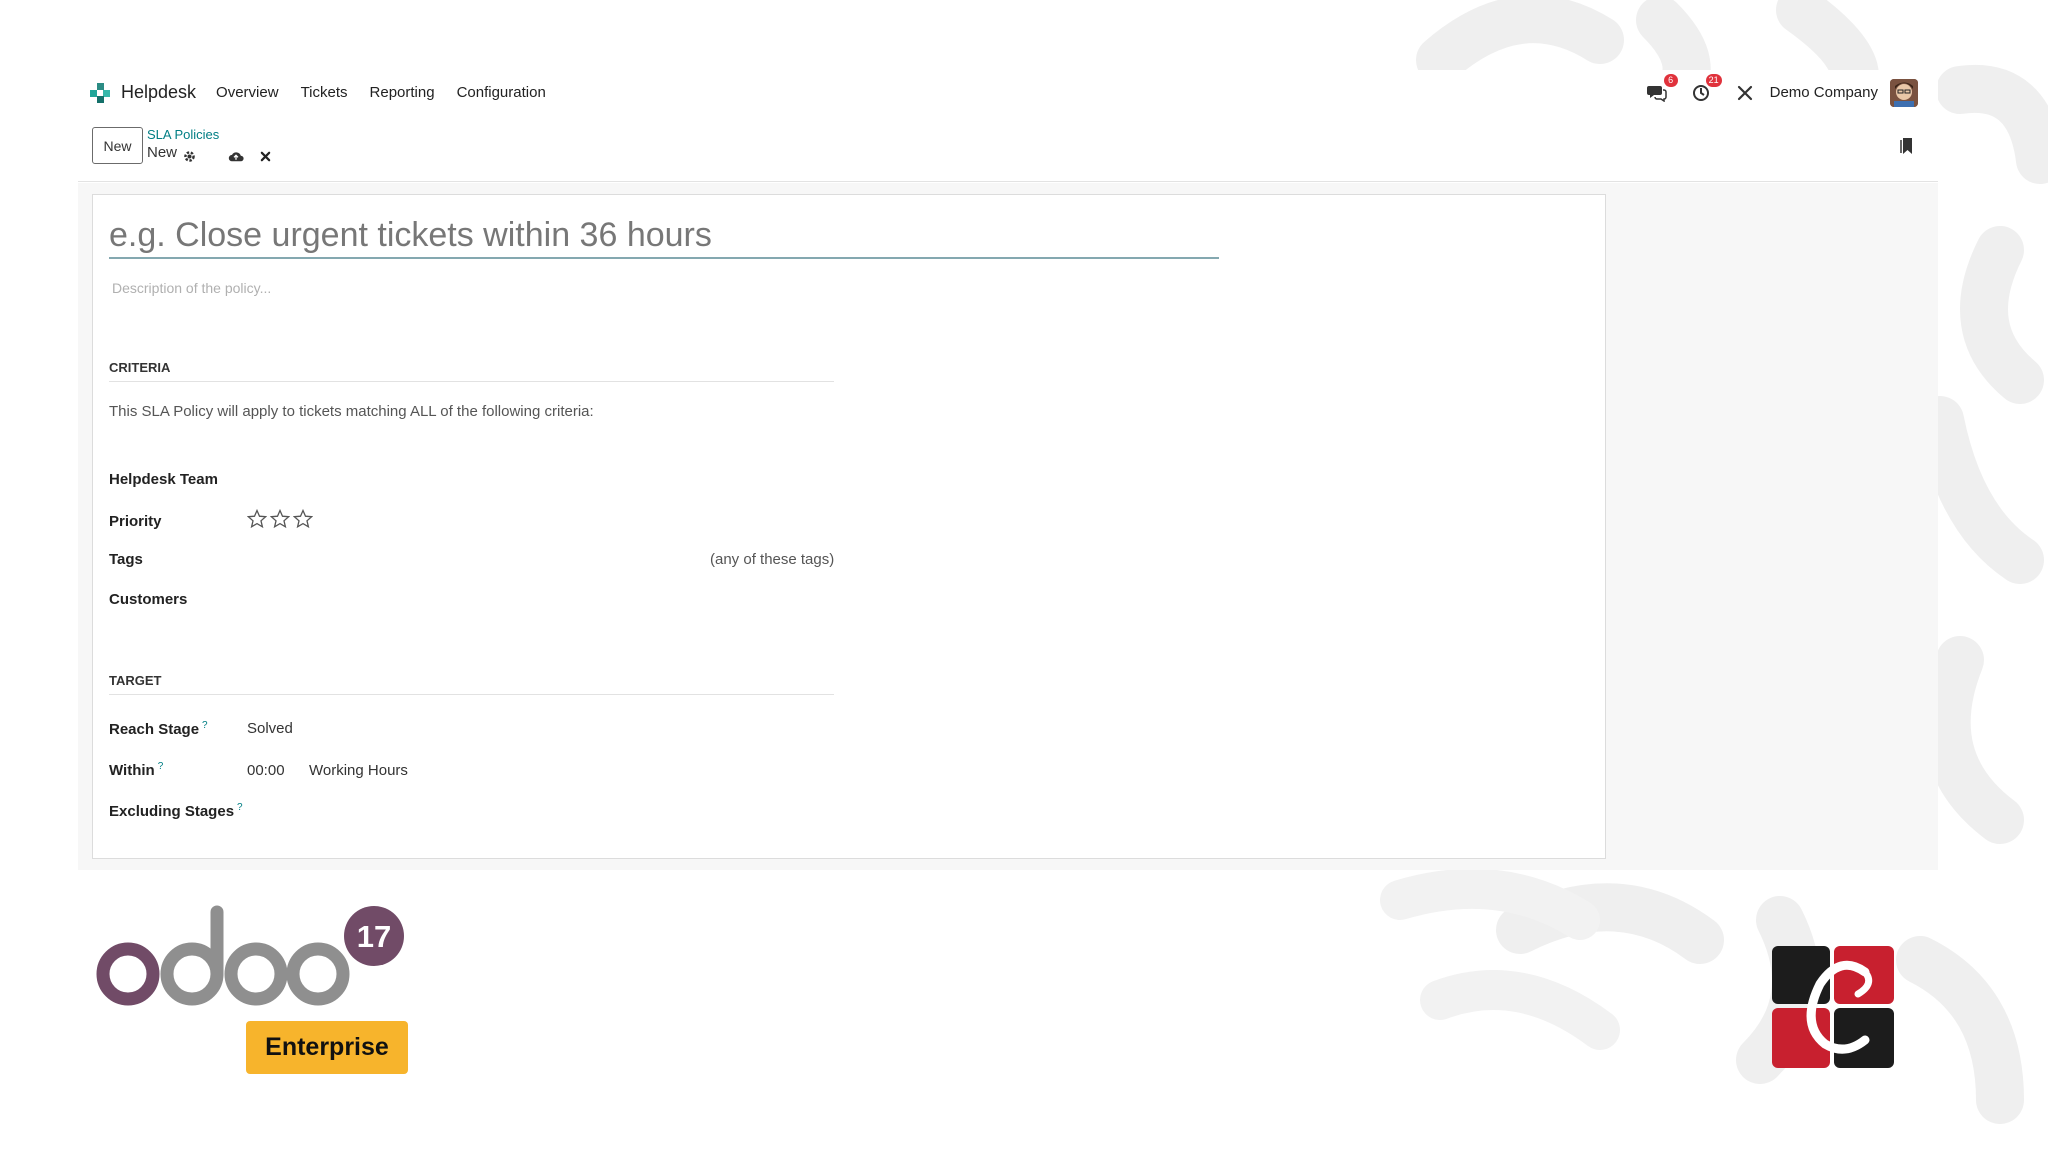  Describe the element at coordinates (327, 1047) in the screenshot. I see `enterprise-badge: Enterprise` at that location.